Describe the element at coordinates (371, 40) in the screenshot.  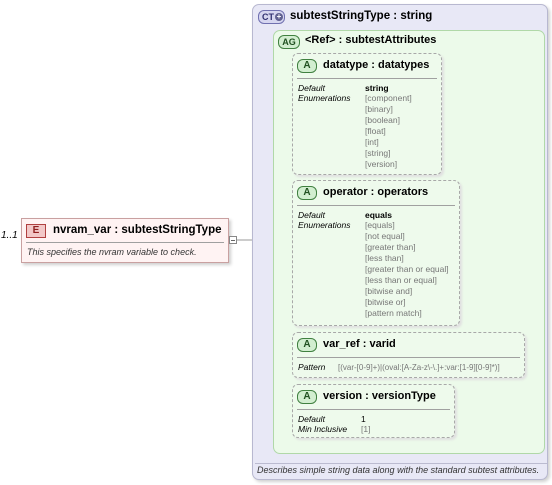
I see `attribute-group-title: <Ref> : subtestAttributes` at that location.